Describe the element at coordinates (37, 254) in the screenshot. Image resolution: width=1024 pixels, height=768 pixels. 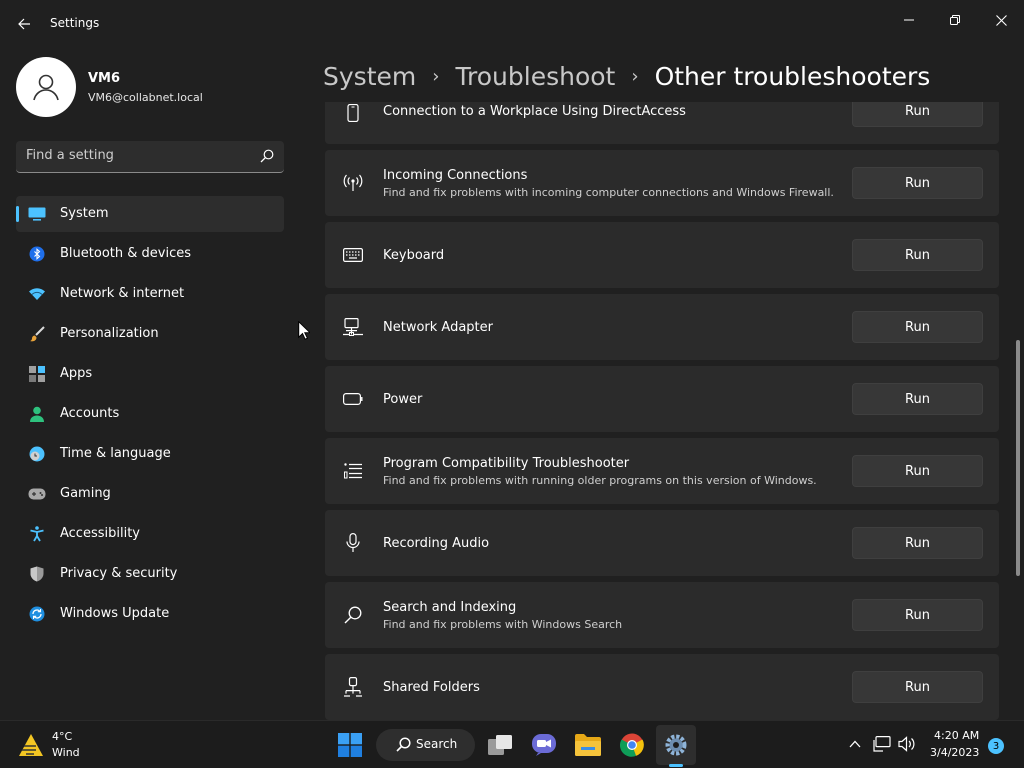
I see `bluetooth-icon` at that location.